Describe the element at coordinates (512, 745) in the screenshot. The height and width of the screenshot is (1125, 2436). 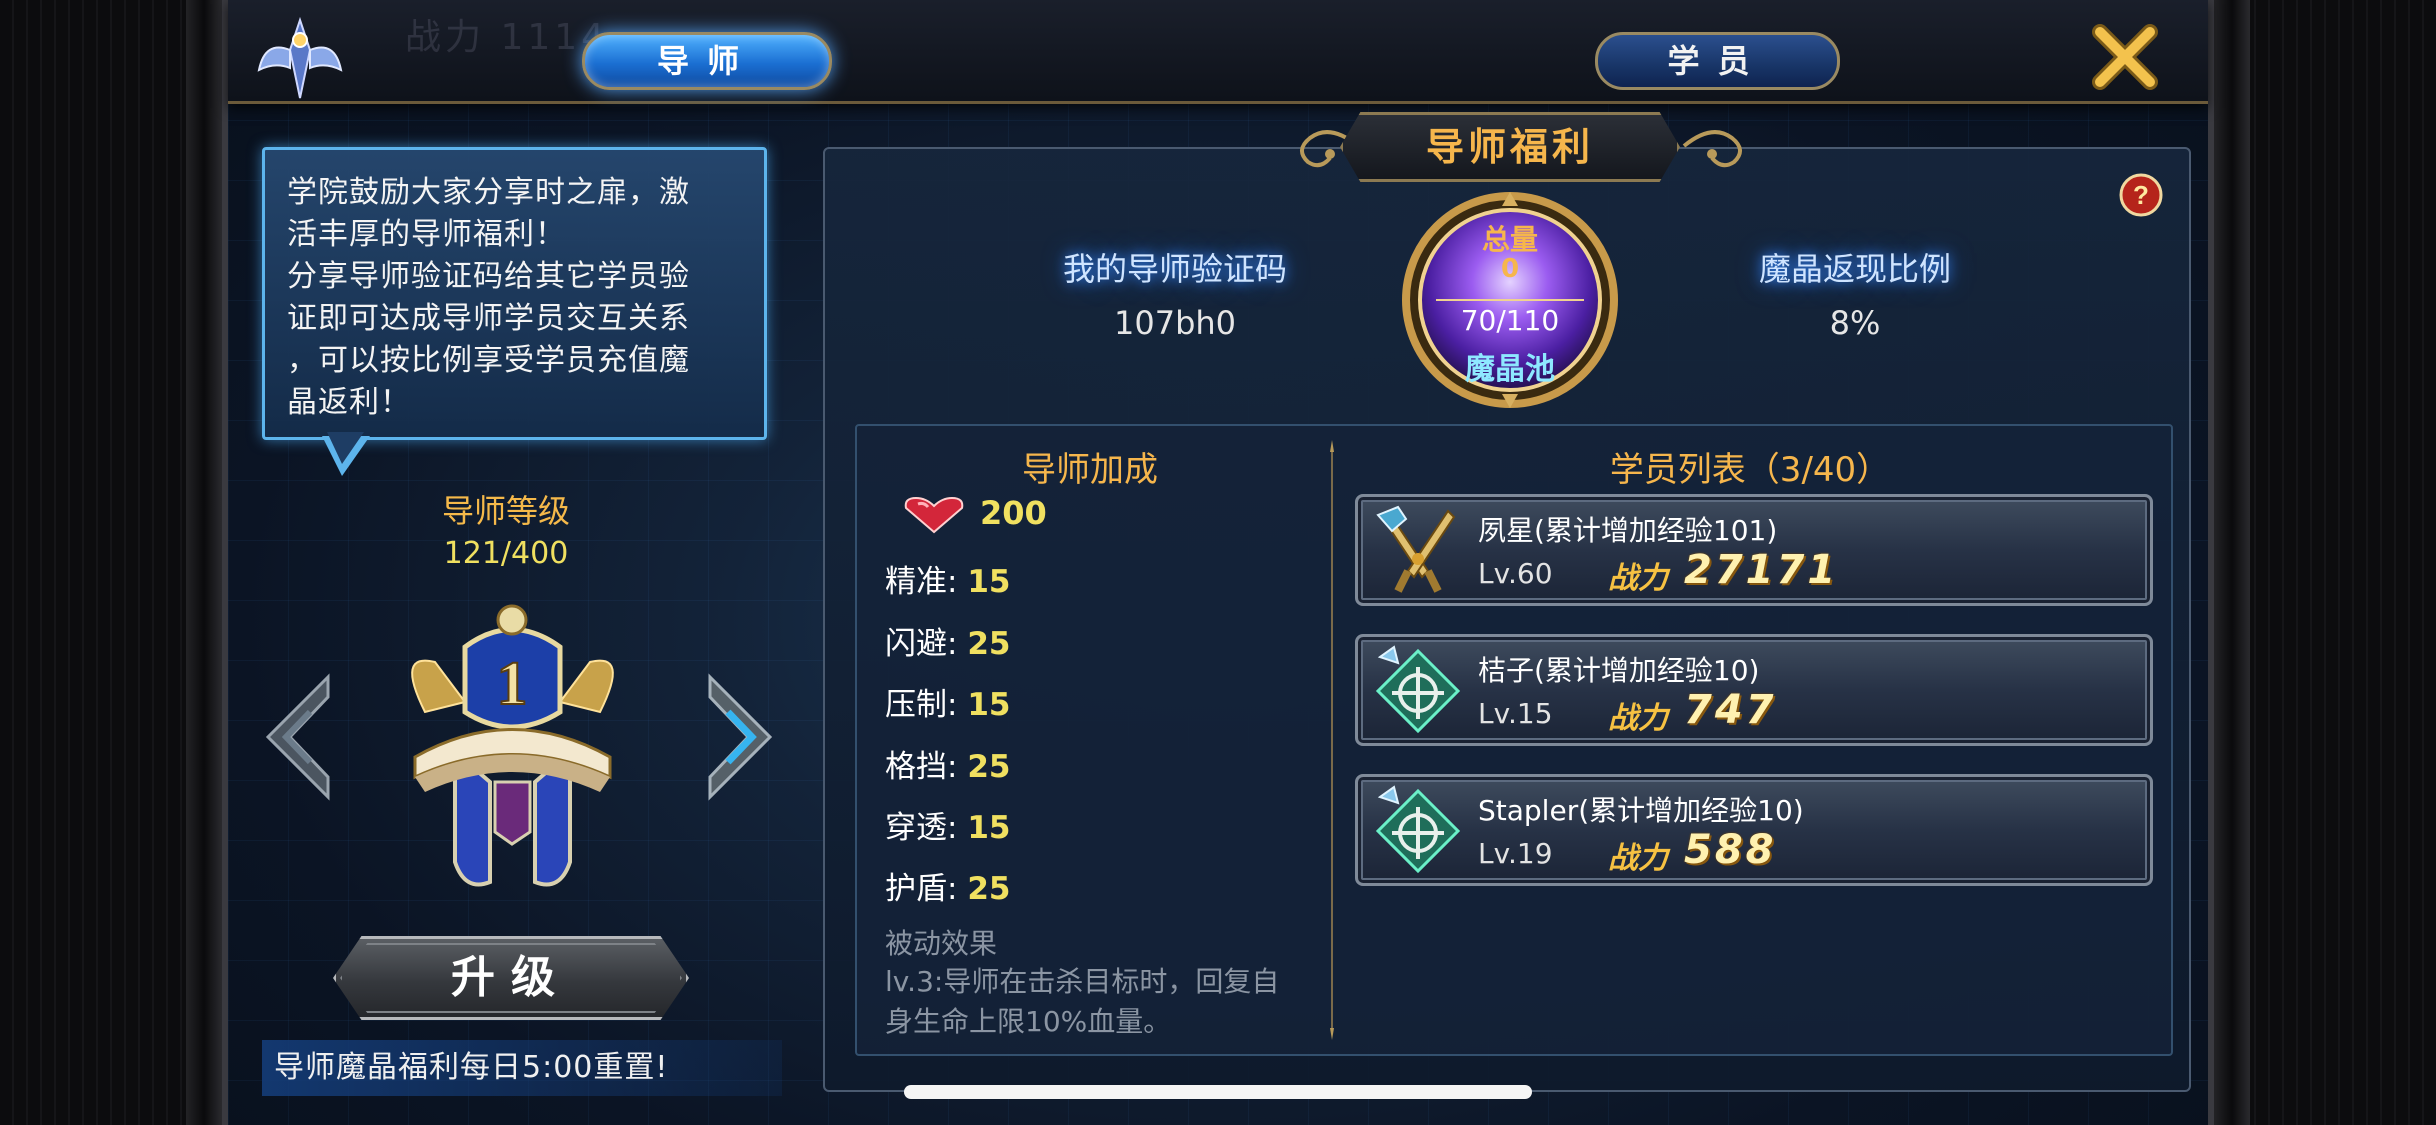
I see `mentor-level-badge-icon: 1` at that location.